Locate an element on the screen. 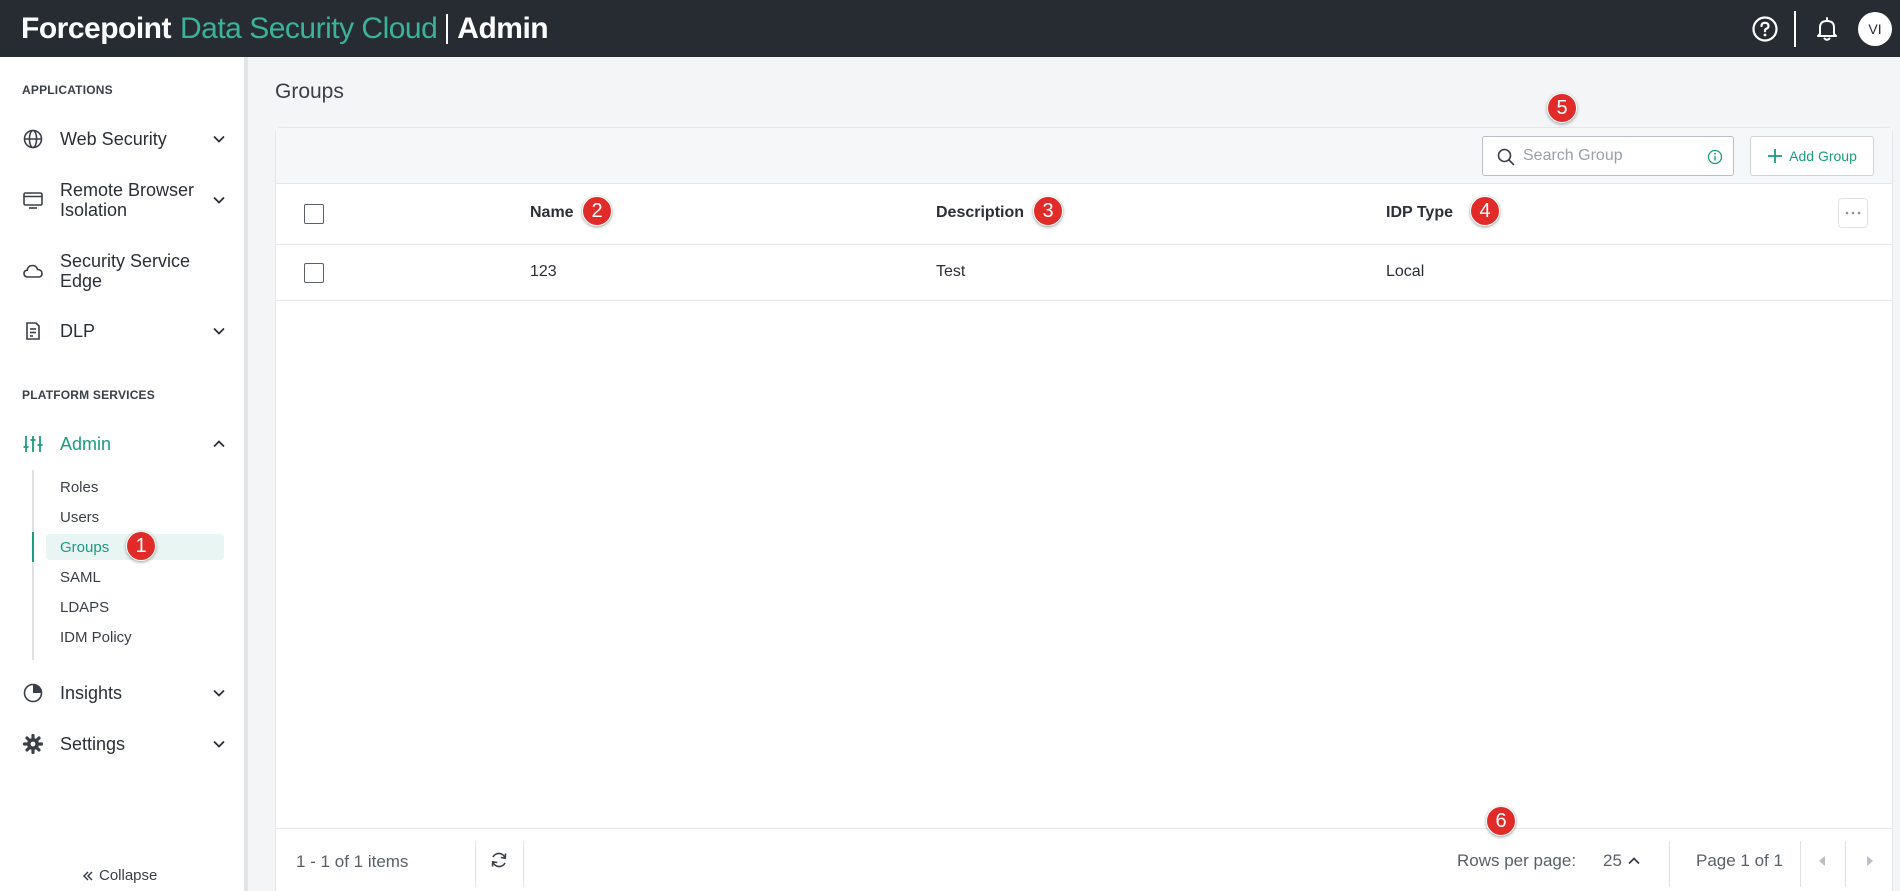 The height and width of the screenshot is (891, 1900). refresh-icon is located at coordinates (499, 860).